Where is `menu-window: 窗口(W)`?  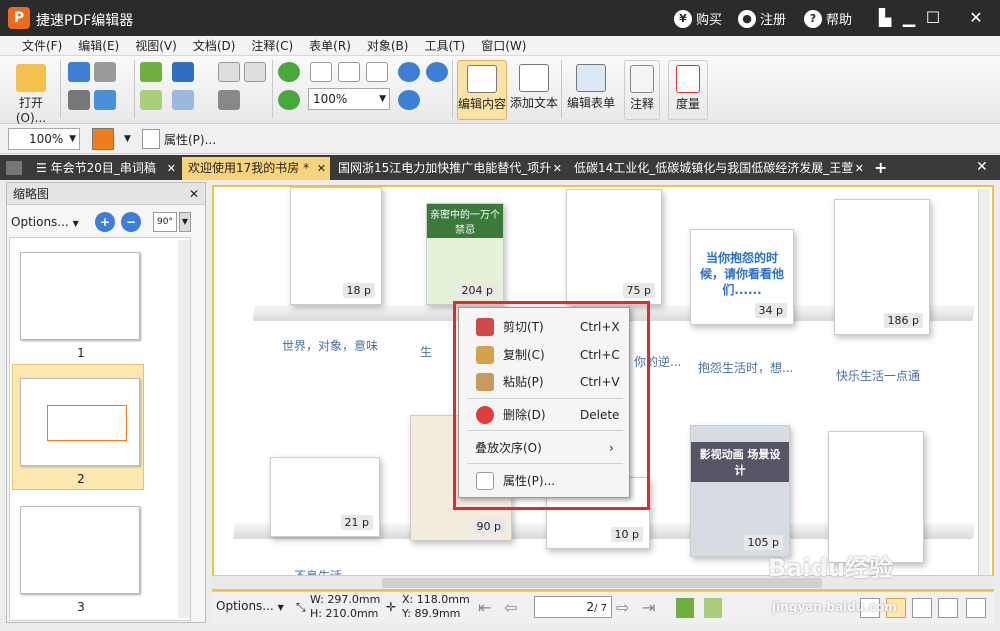 menu-window: 窗口(W) is located at coordinates (503, 45).